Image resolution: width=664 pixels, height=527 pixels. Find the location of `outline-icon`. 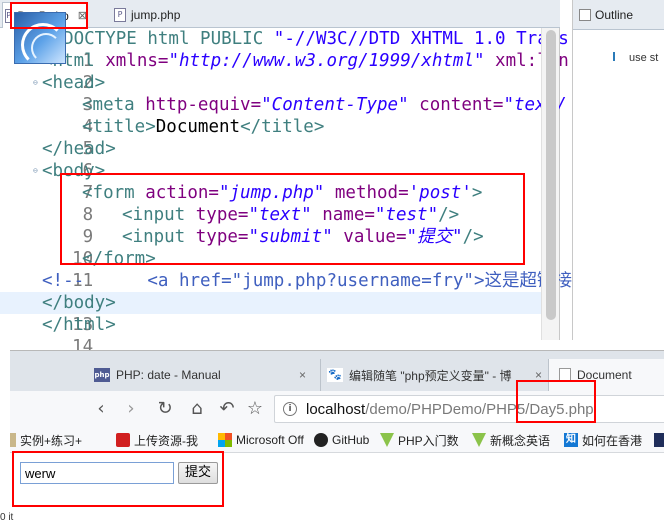

outline-icon is located at coordinates (585, 14).